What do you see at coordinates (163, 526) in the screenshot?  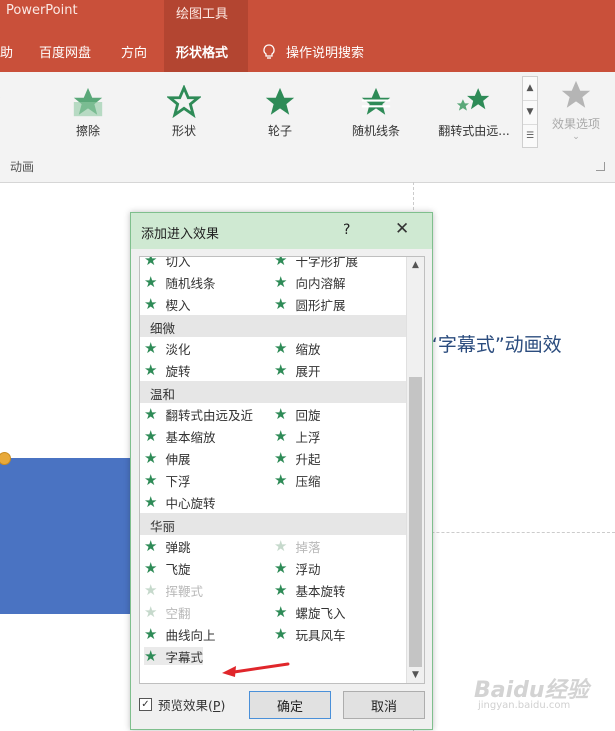 I see `category-label: 华丽` at bounding box center [163, 526].